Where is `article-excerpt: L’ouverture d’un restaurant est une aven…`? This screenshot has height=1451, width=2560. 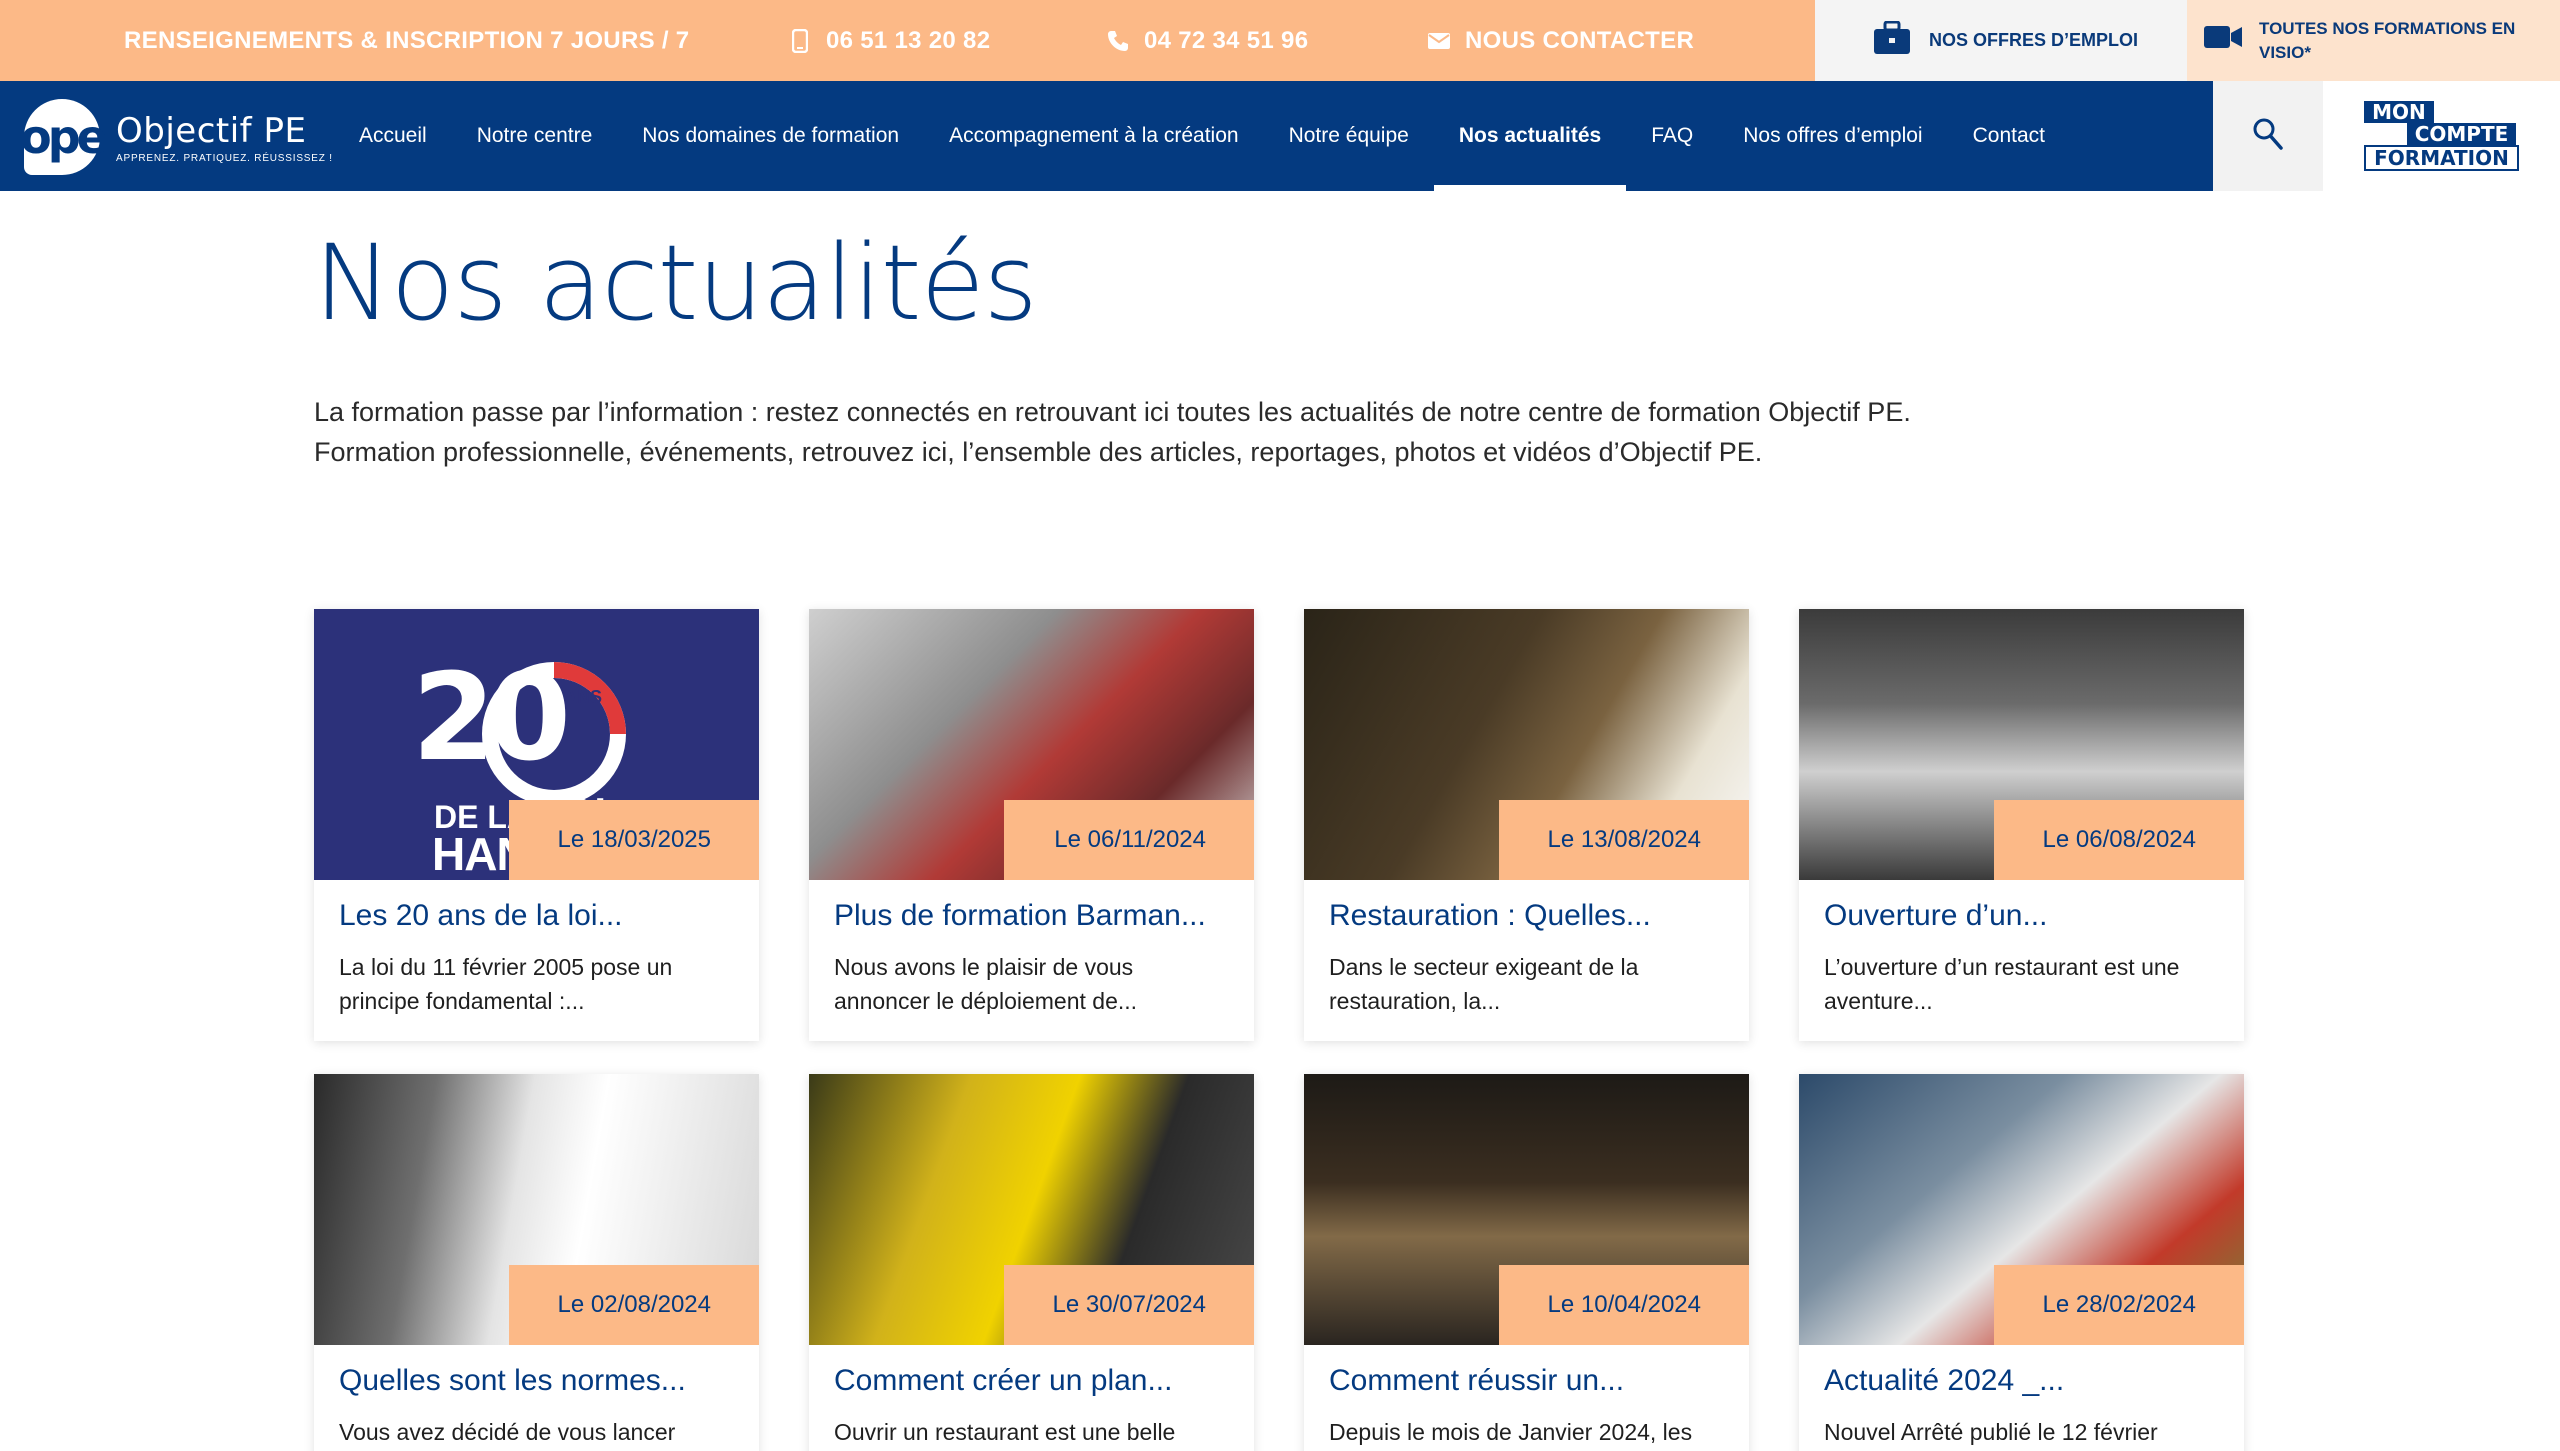 article-excerpt: L’ouverture d’un restaurant est une aven… is located at coordinates (2002, 984).